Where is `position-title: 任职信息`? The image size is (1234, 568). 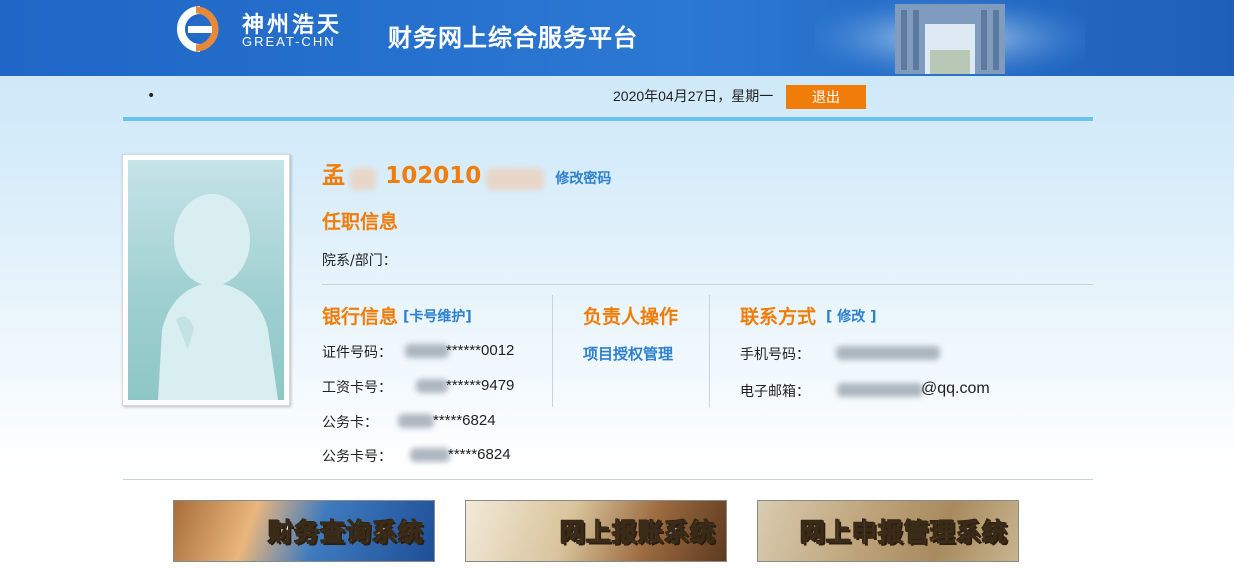 position-title: 任职信息 is located at coordinates (360, 222).